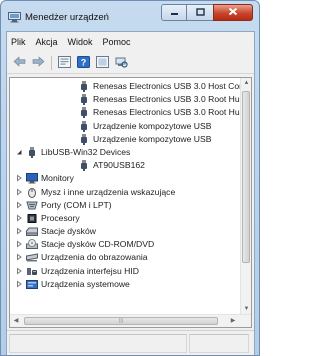 Image resolution: width=320 pixels, height=356 pixels. Describe the element at coordinates (19, 42) in the screenshot. I see `menu-plik: Plik` at that location.